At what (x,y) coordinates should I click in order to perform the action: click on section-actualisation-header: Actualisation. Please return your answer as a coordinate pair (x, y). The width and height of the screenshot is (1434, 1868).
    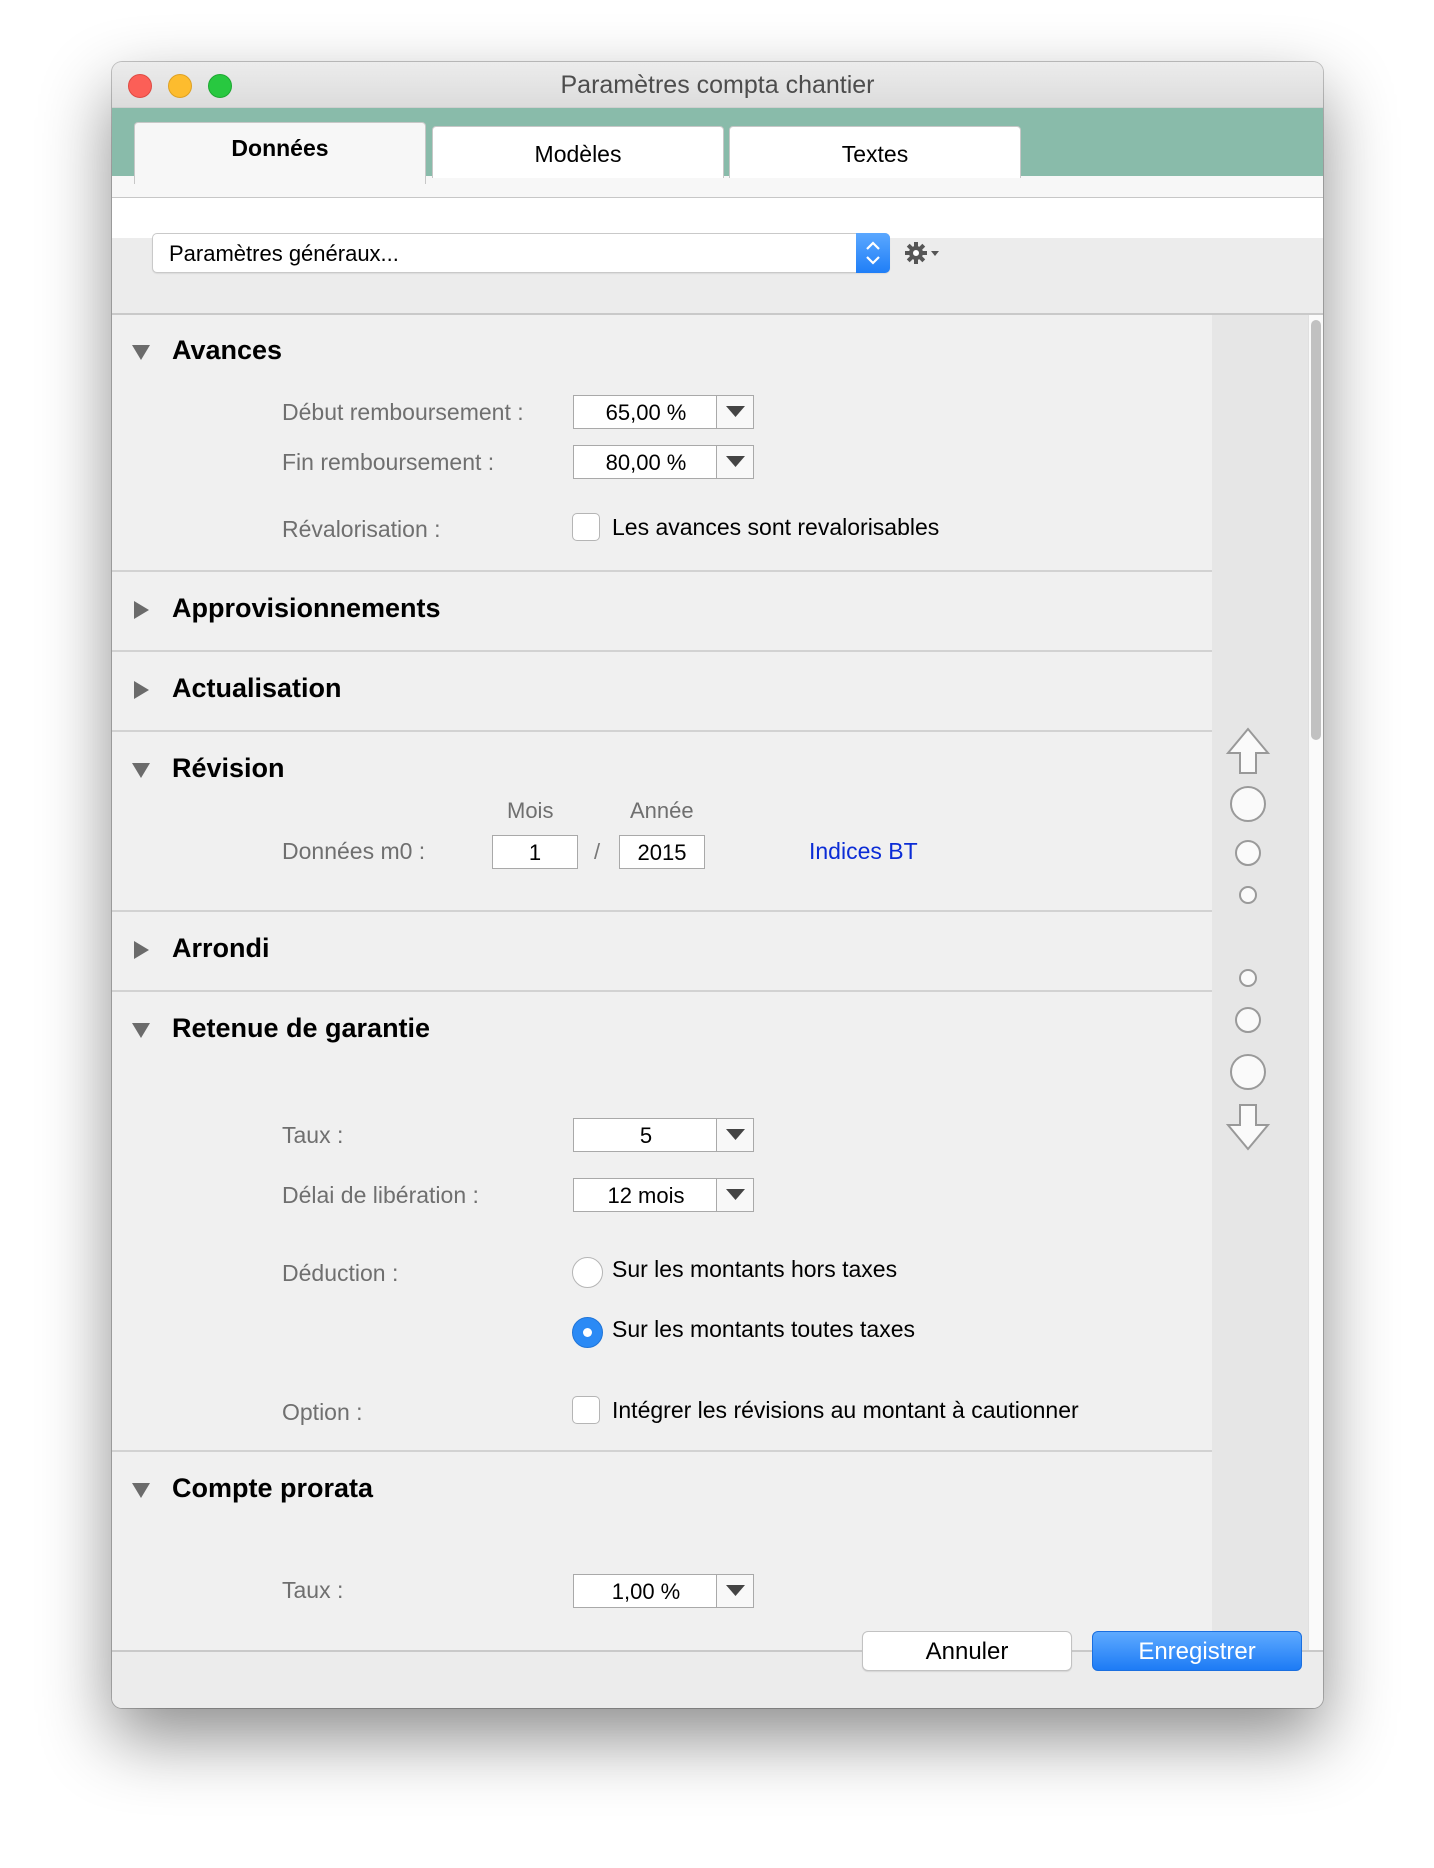
    Looking at the image, I should click on (662, 693).